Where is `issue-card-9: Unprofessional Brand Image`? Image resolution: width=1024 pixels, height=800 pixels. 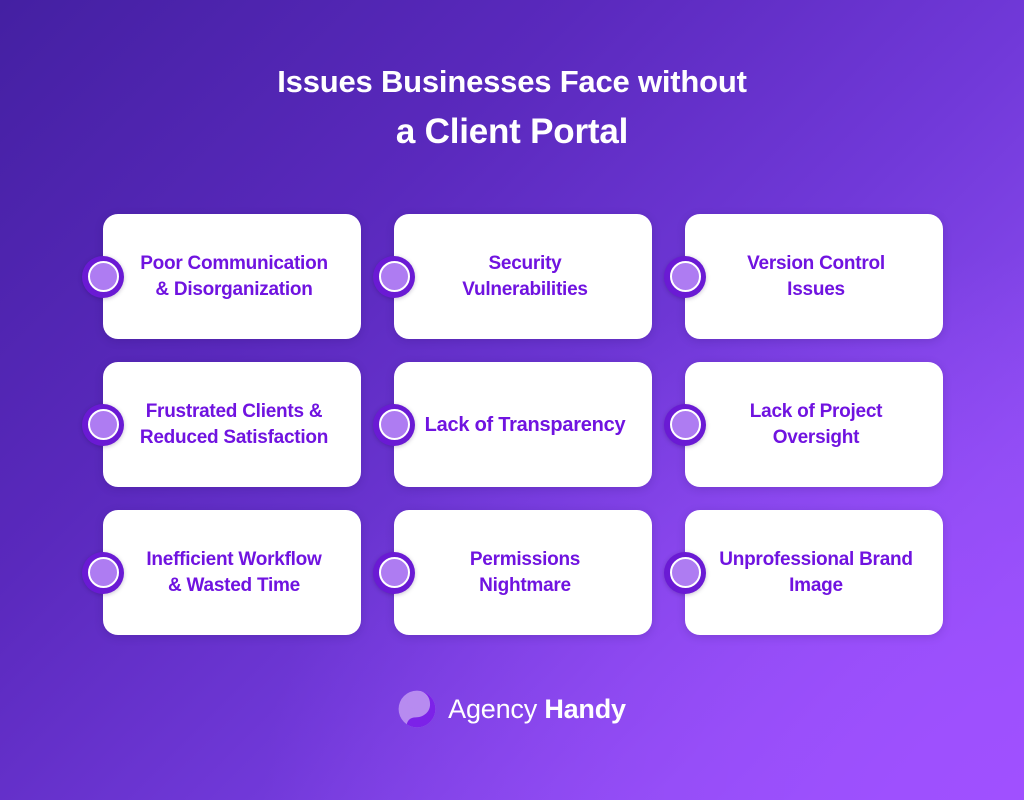 issue-card-9: Unprofessional Brand Image is located at coordinates (803, 572).